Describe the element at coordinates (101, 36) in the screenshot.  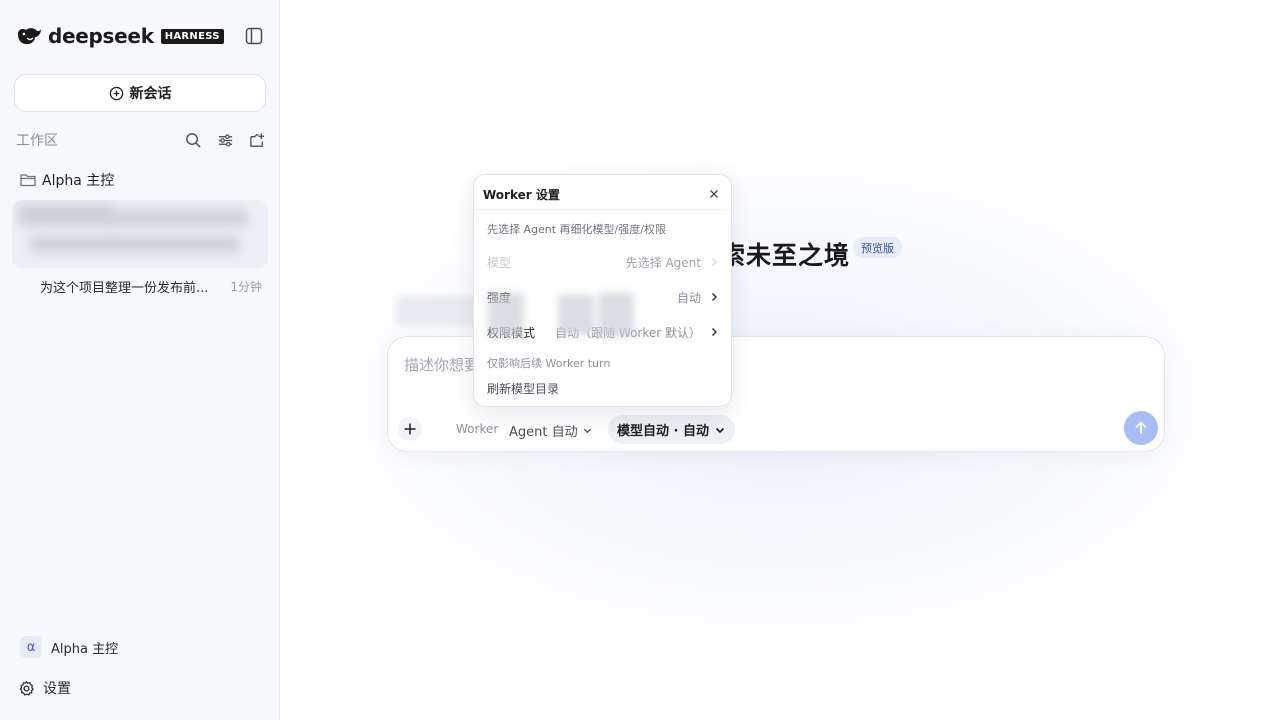
I see `brand-name: deepseek` at that location.